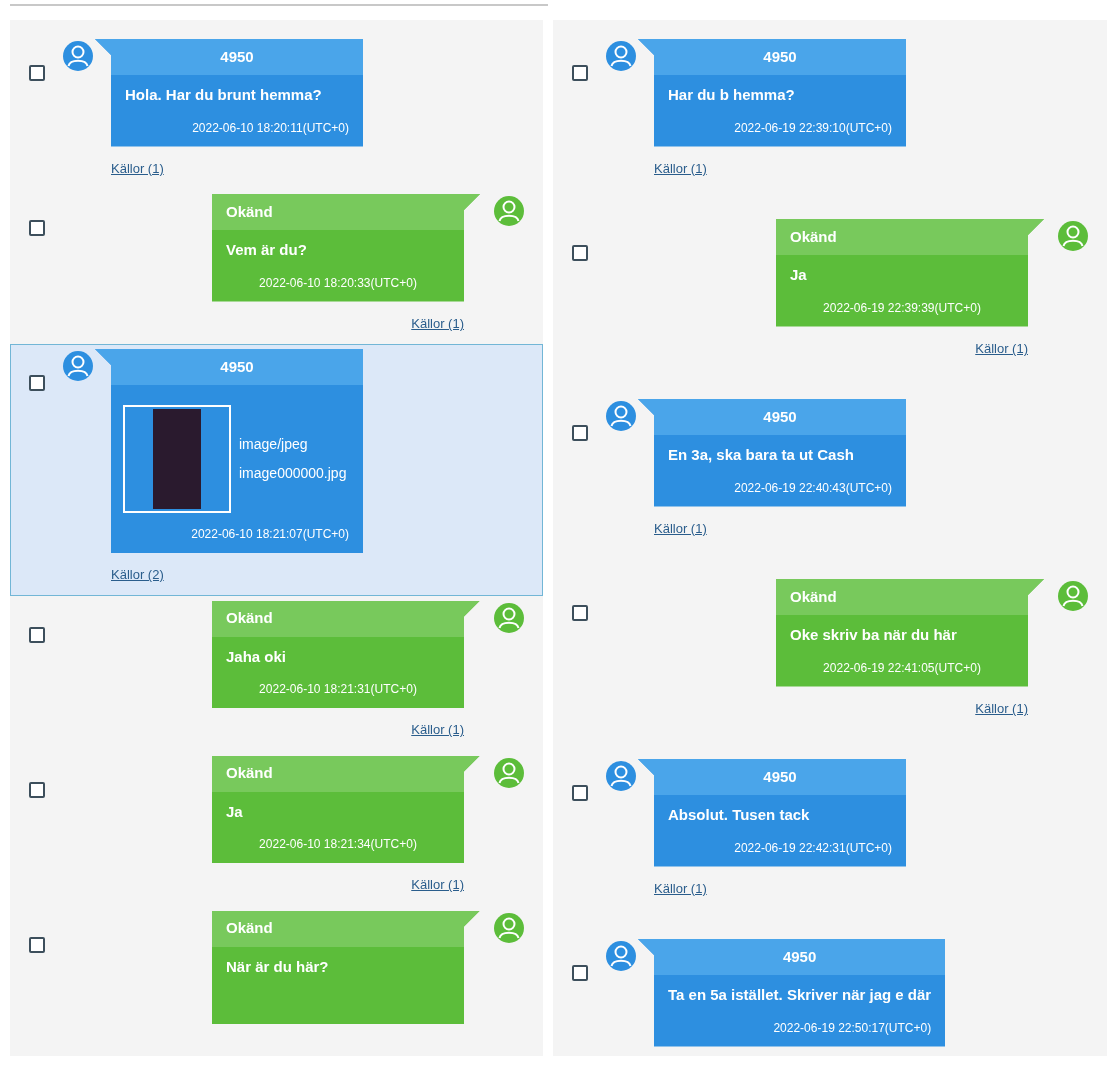  Describe the element at coordinates (338, 689) in the screenshot. I see `timestamp: 2022-06-10 18:21:31(UTC+0)` at that location.